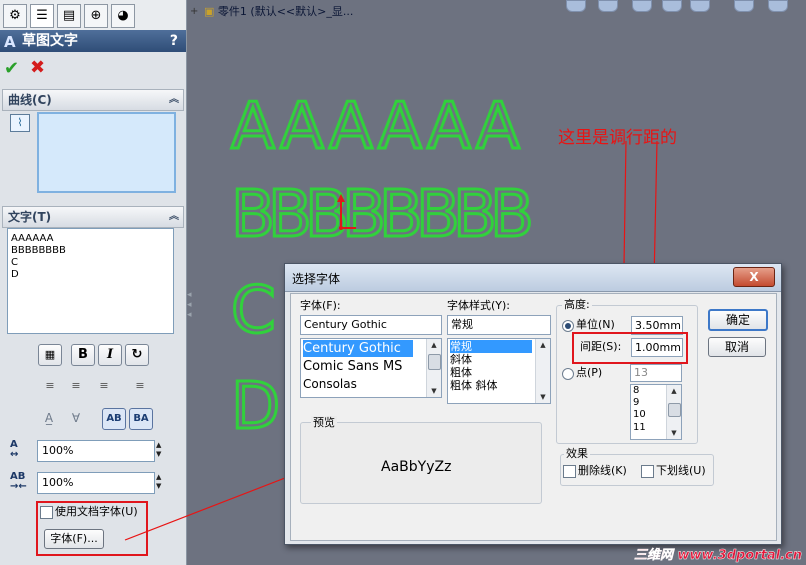 Image resolution: width=806 pixels, height=565 pixels. What do you see at coordinates (602, 470) in the screenshot?
I see `strikeout-label: 删除线(K)` at bounding box center [602, 470].